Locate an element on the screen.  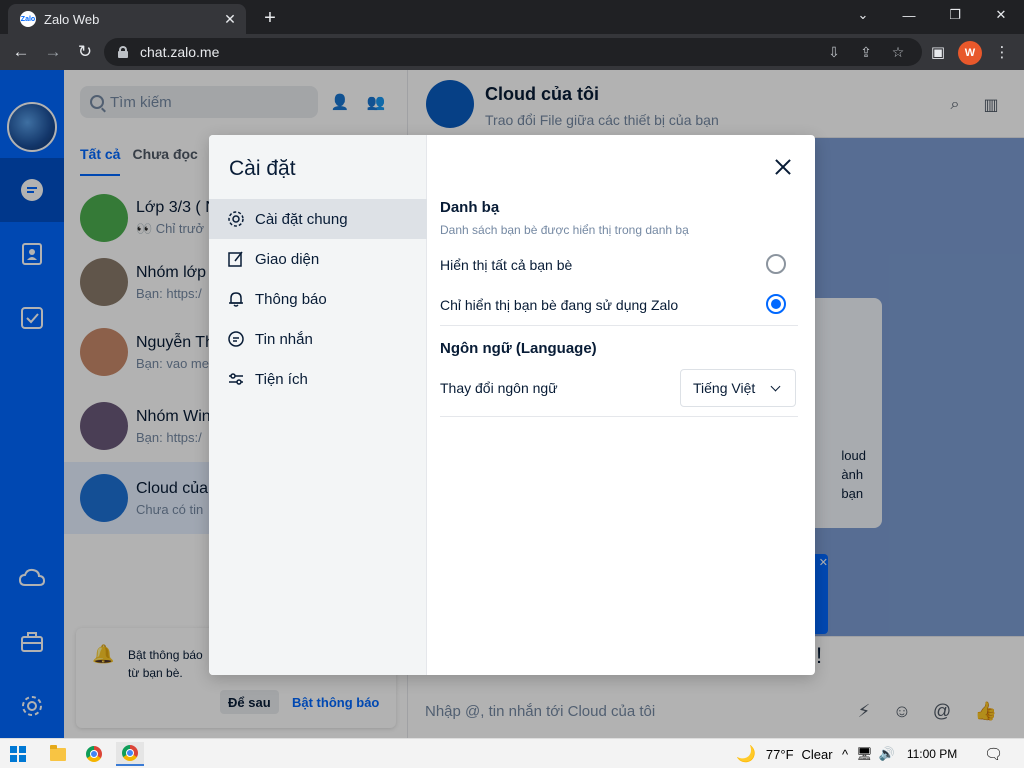
restore-icon: ❐ is located at coordinates (955, 15).